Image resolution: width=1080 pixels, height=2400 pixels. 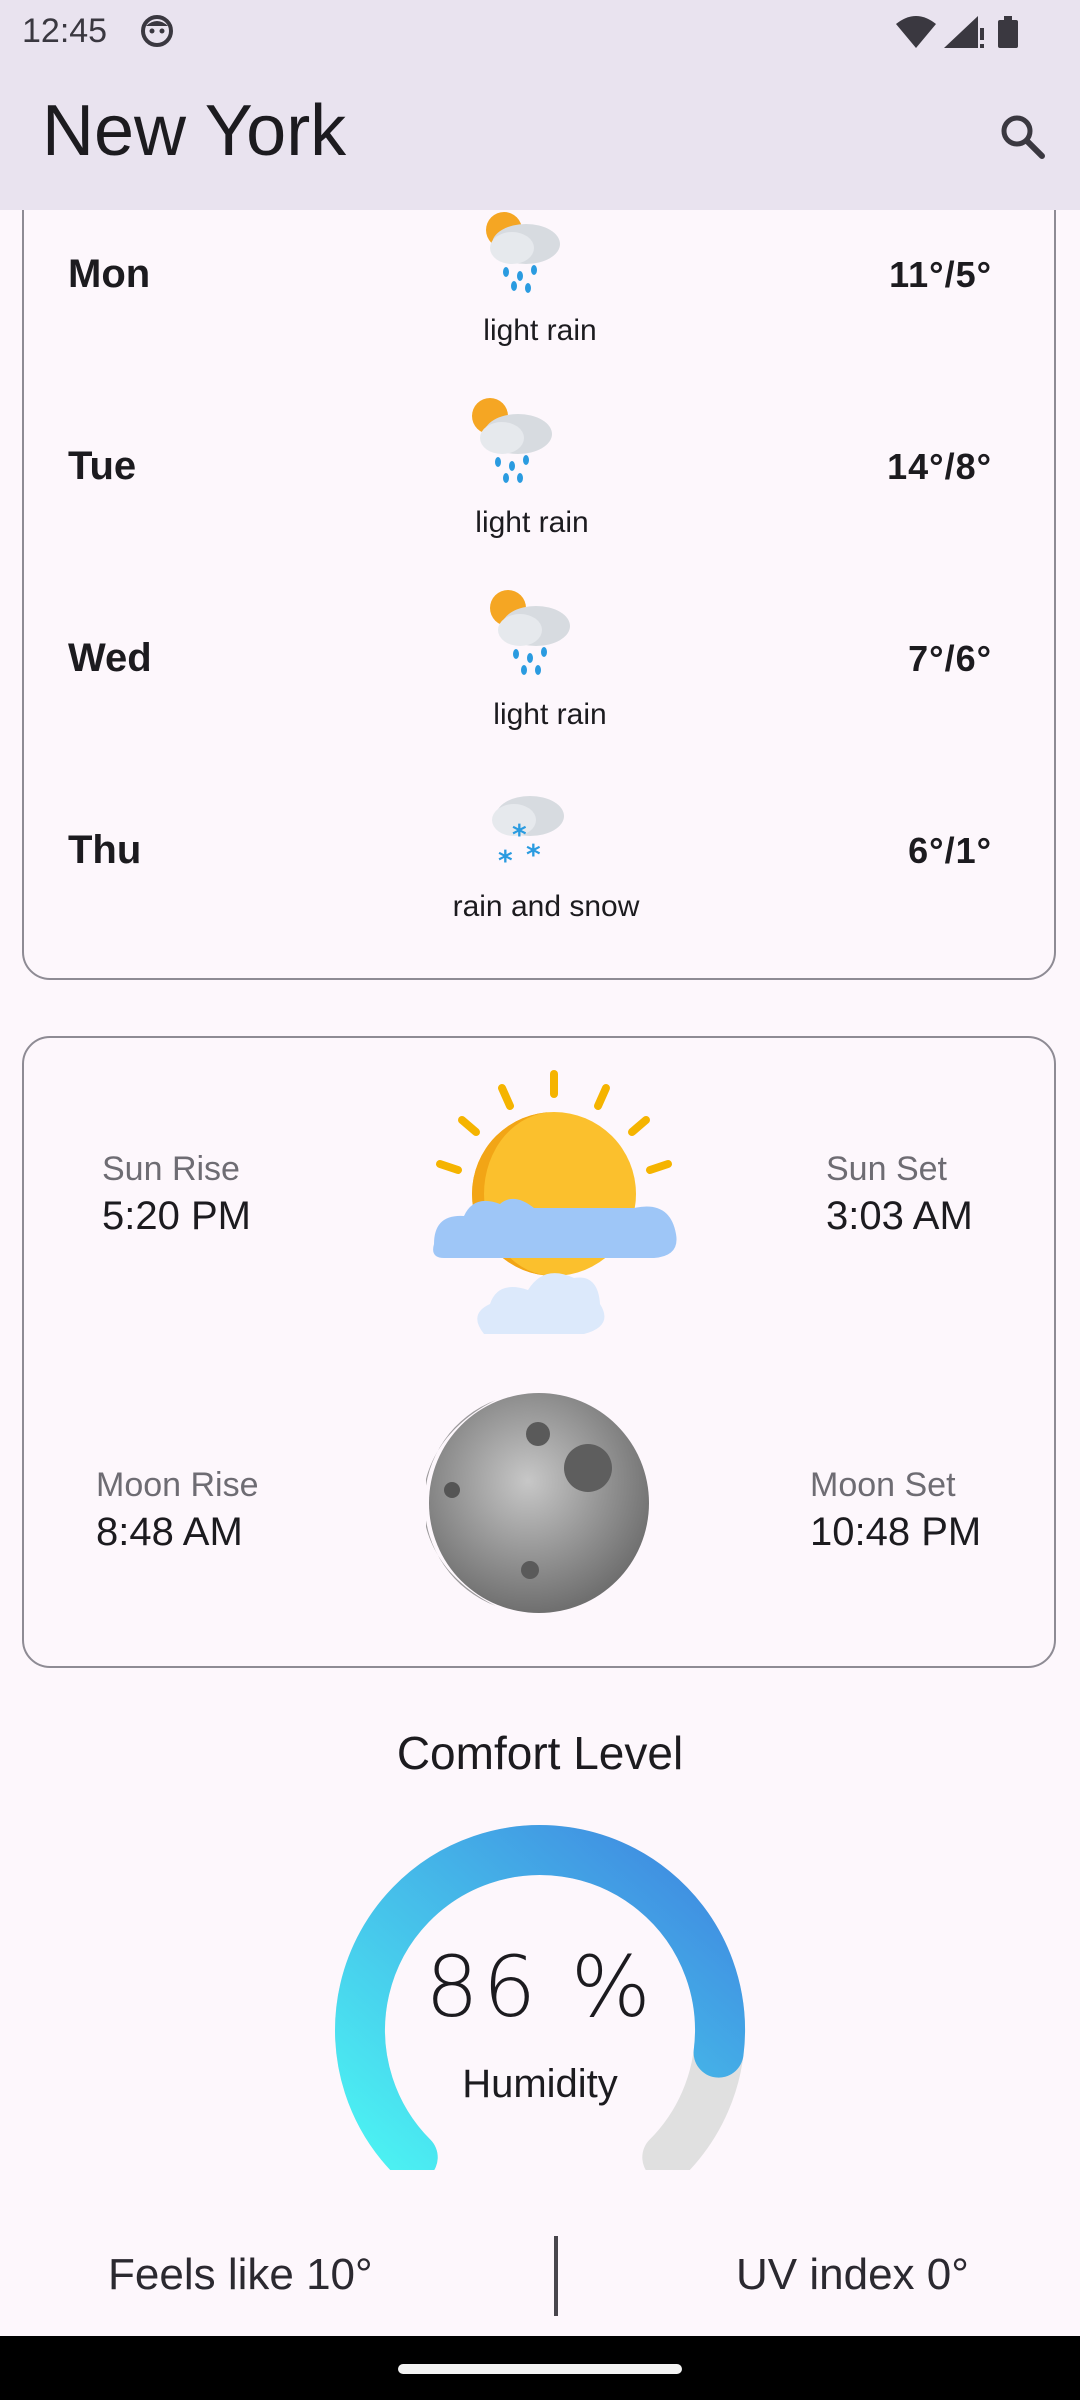 What do you see at coordinates (105, 850) in the screenshot?
I see `day-name: Thu` at bounding box center [105, 850].